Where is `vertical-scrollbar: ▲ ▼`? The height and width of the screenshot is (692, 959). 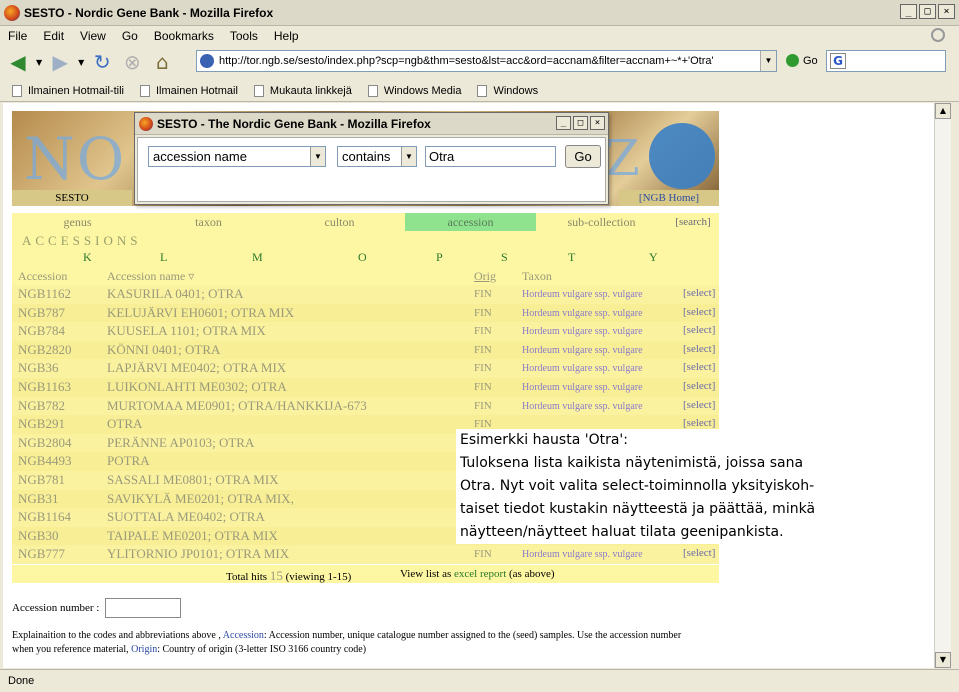 vertical-scrollbar: ▲ ▼ is located at coordinates (942, 385).